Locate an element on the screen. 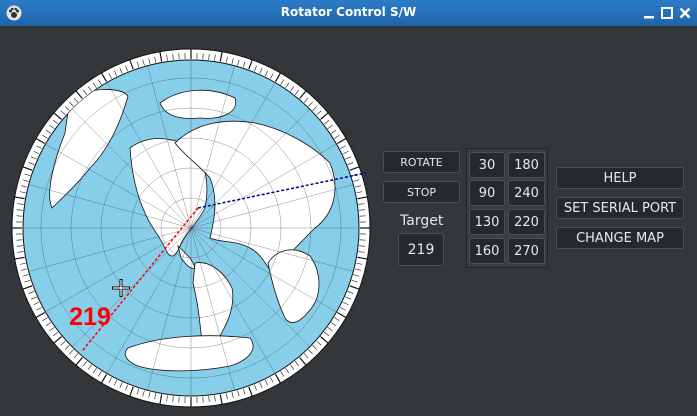 The width and height of the screenshot is (697, 416). target-value: 219 is located at coordinates (421, 249).